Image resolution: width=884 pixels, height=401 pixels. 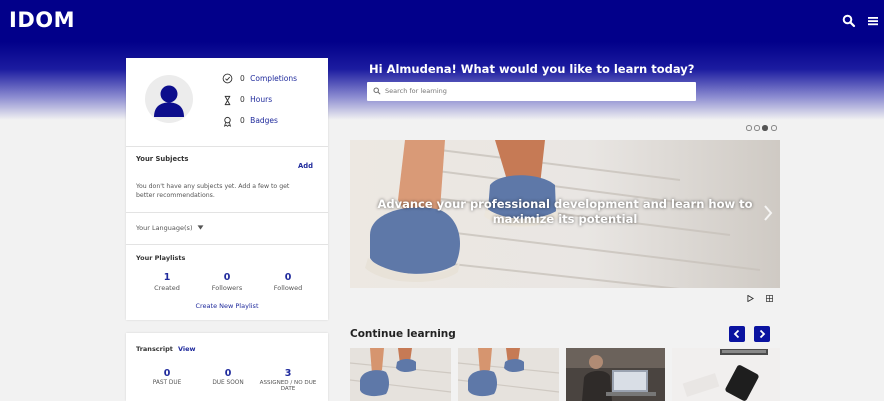 I want to click on stat-label: Followers, so click(x=227, y=288).